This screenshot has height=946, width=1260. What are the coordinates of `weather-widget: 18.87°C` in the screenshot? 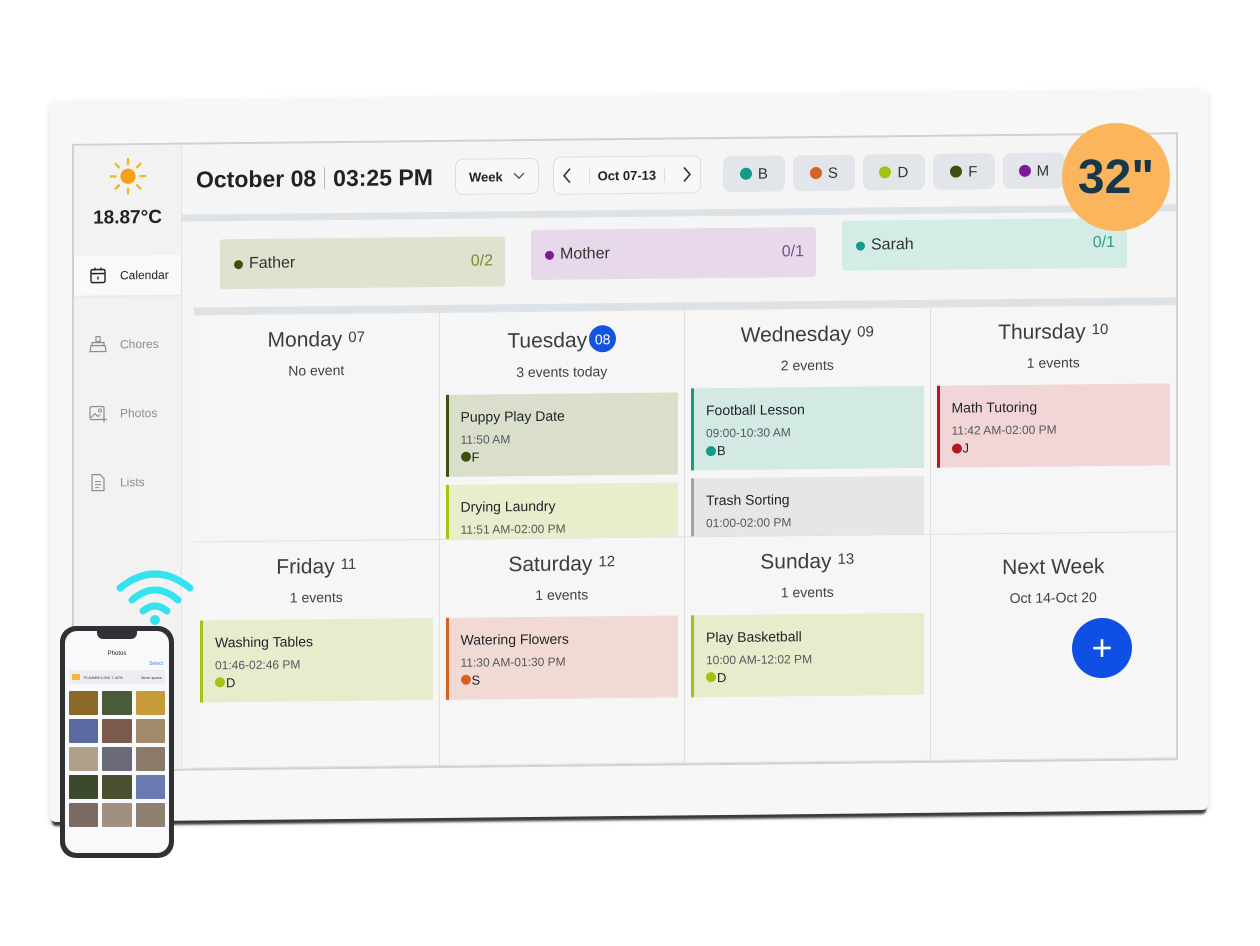 It's located at (127, 200).